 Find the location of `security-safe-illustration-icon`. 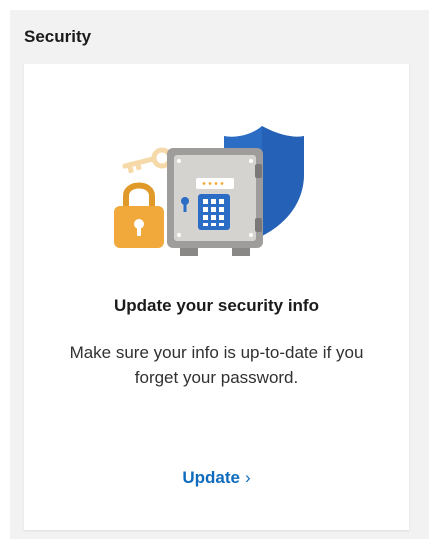

security-safe-illustration-icon is located at coordinates (212, 189).